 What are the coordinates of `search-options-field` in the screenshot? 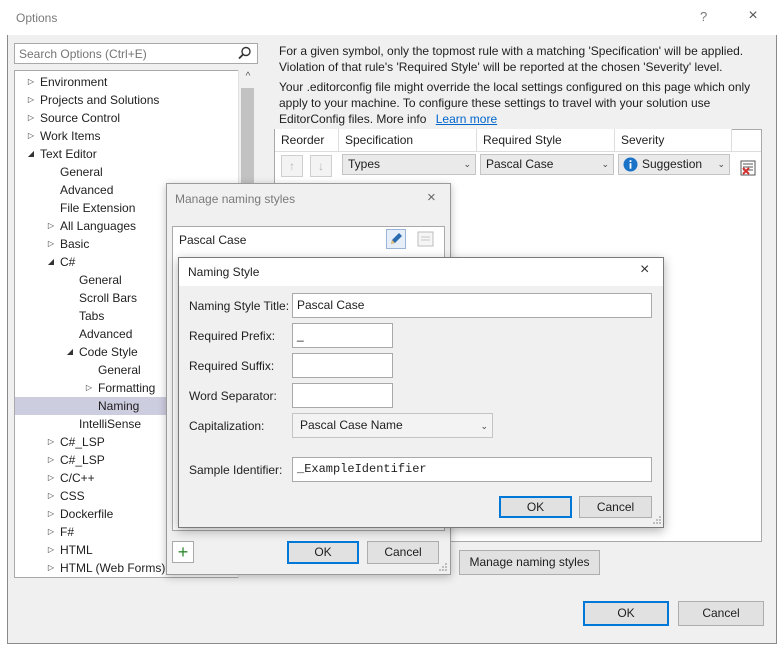 It's located at (136, 53).